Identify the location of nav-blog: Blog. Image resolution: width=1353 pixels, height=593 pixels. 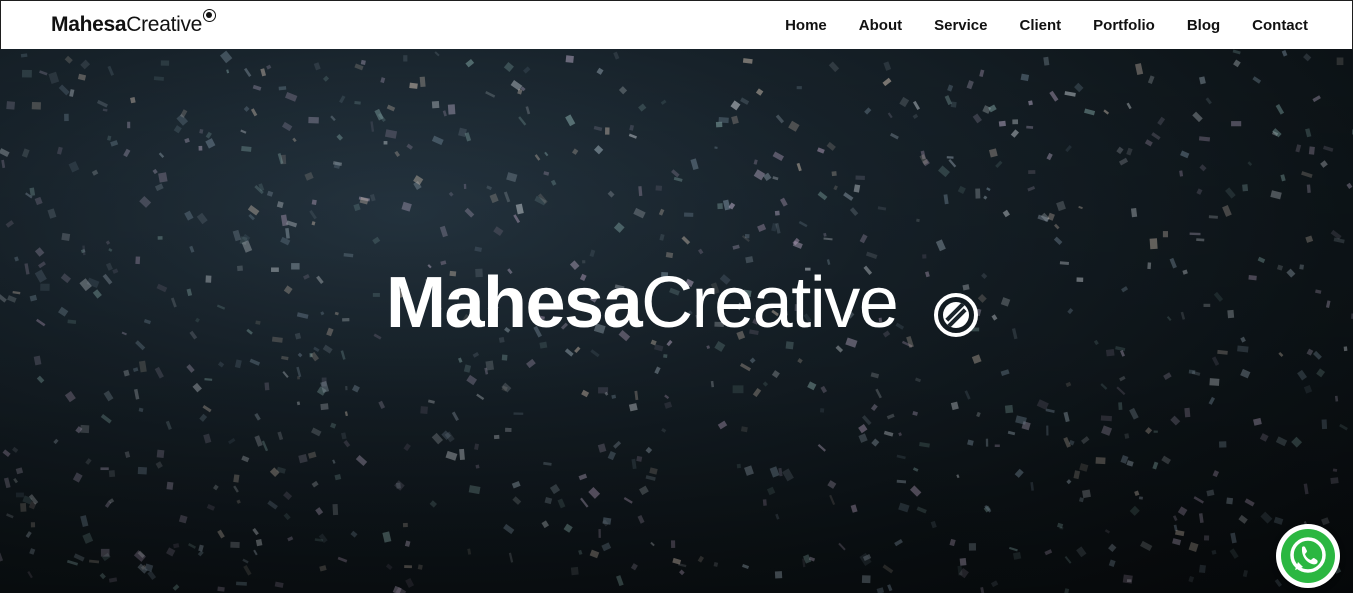
(1203, 25).